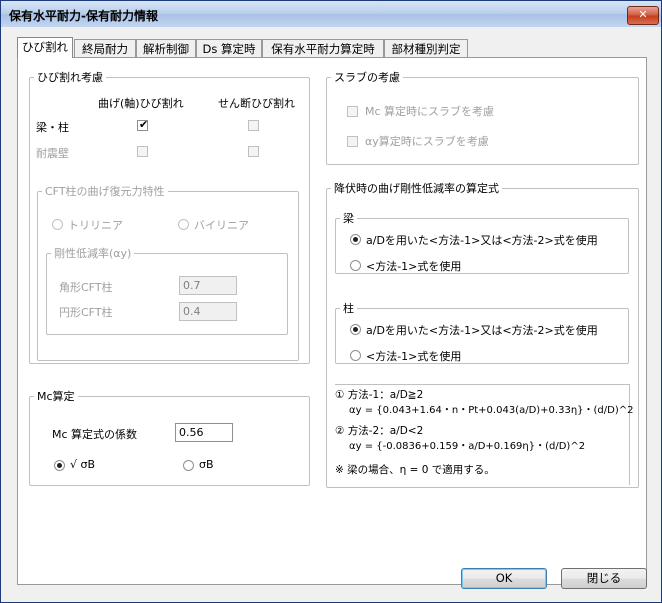 The height and width of the screenshot is (603, 662). Describe the element at coordinates (52, 127) in the screenshot. I see `beam-column-row-label: 梁・柱` at that location.